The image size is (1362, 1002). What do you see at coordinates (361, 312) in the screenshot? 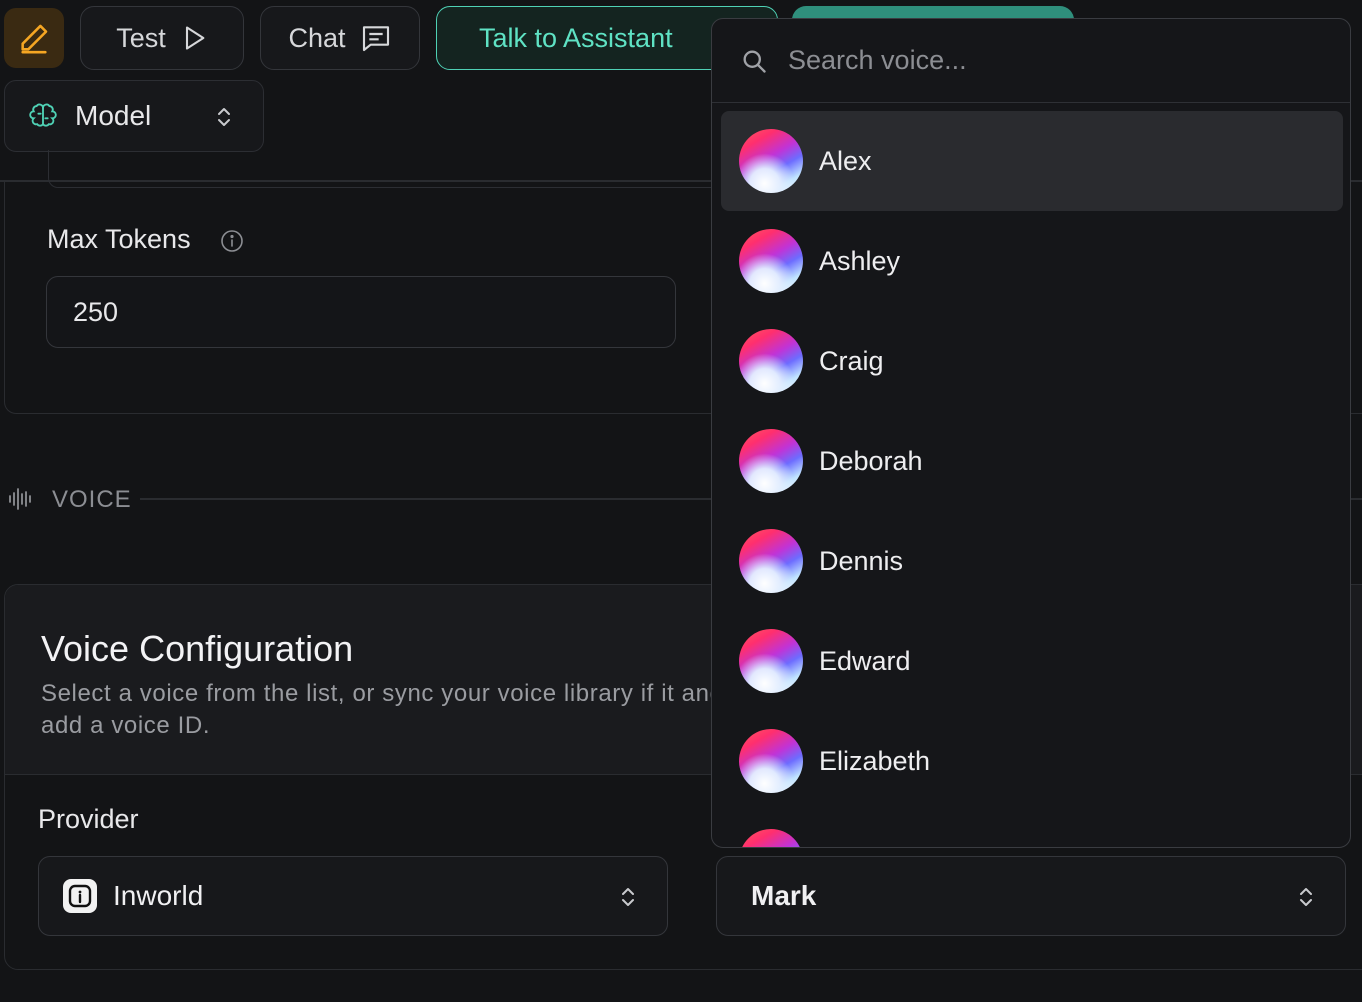
I see `max-tokens-input: 250` at bounding box center [361, 312].